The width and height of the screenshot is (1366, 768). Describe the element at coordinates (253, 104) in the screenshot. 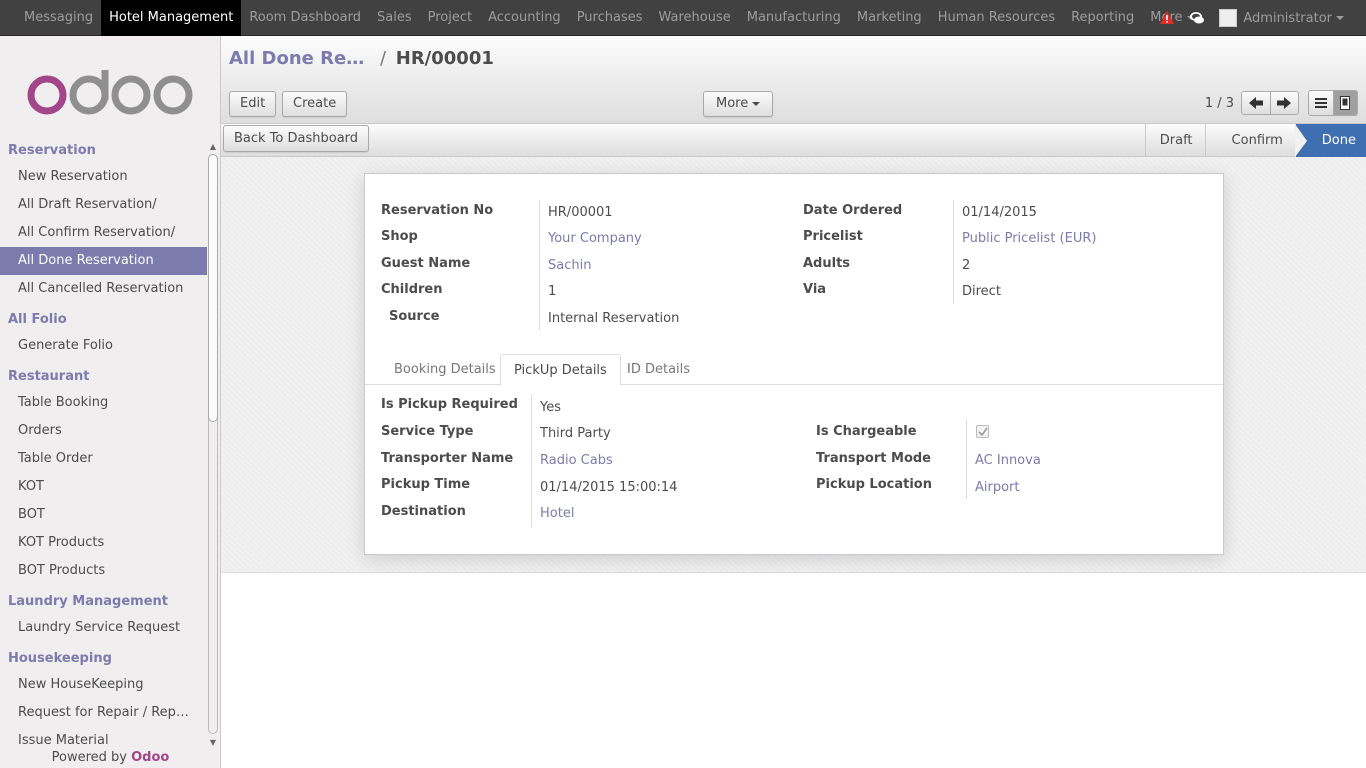

I see `edit-button: Edit` at that location.